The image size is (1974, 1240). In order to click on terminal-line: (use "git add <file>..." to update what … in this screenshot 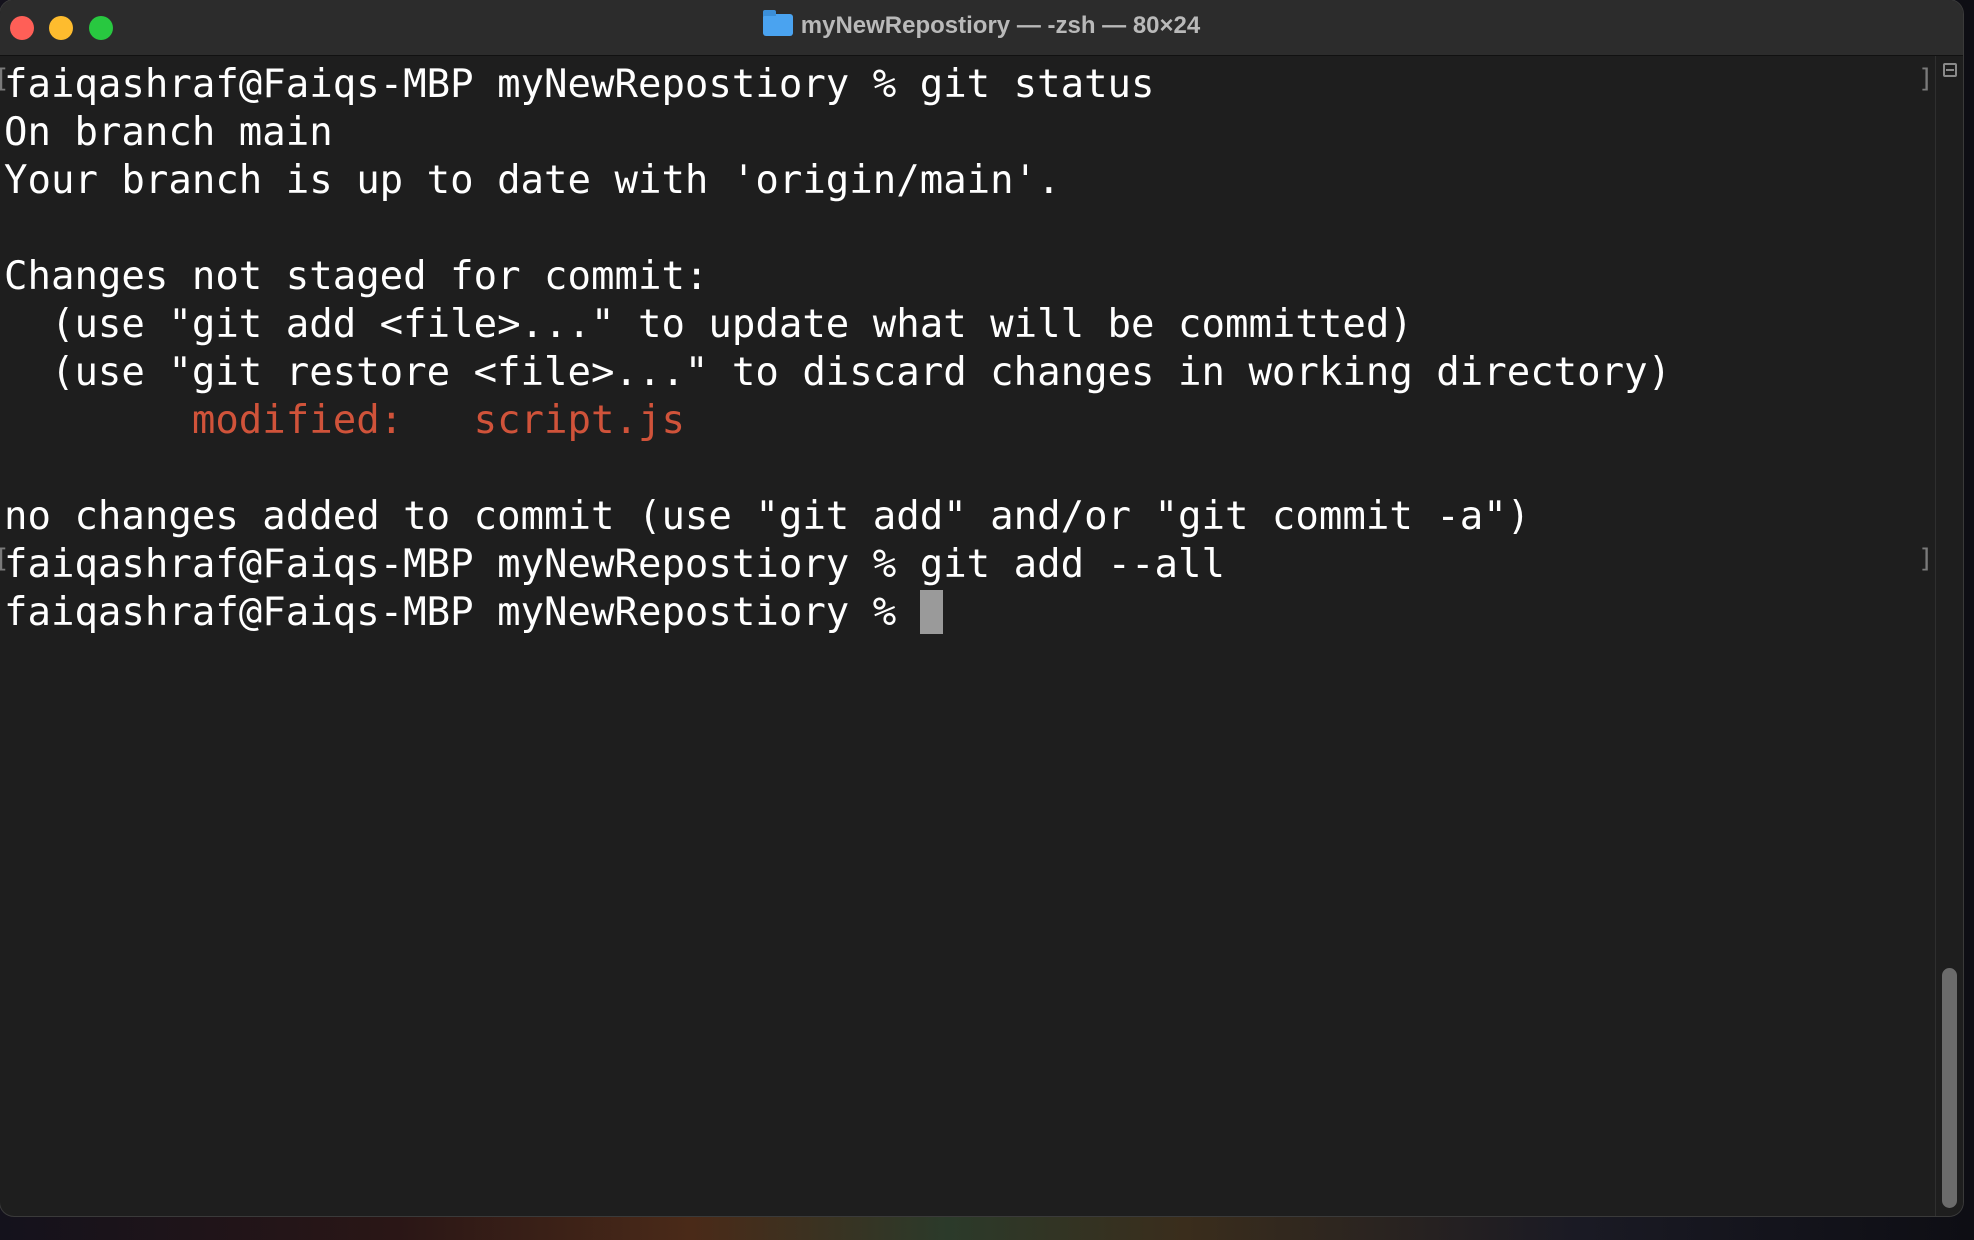, I will do `click(708, 324)`.